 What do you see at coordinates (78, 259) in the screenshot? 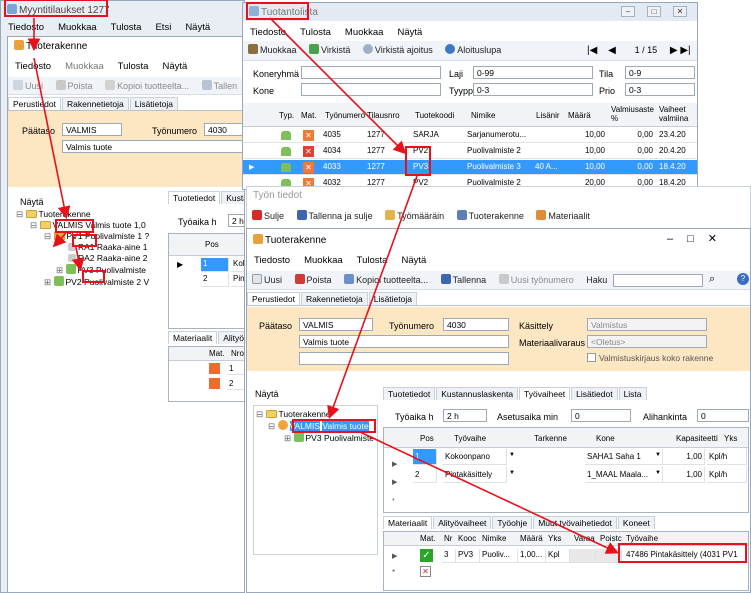
I see `arrow-to-pv3` at bounding box center [78, 259].